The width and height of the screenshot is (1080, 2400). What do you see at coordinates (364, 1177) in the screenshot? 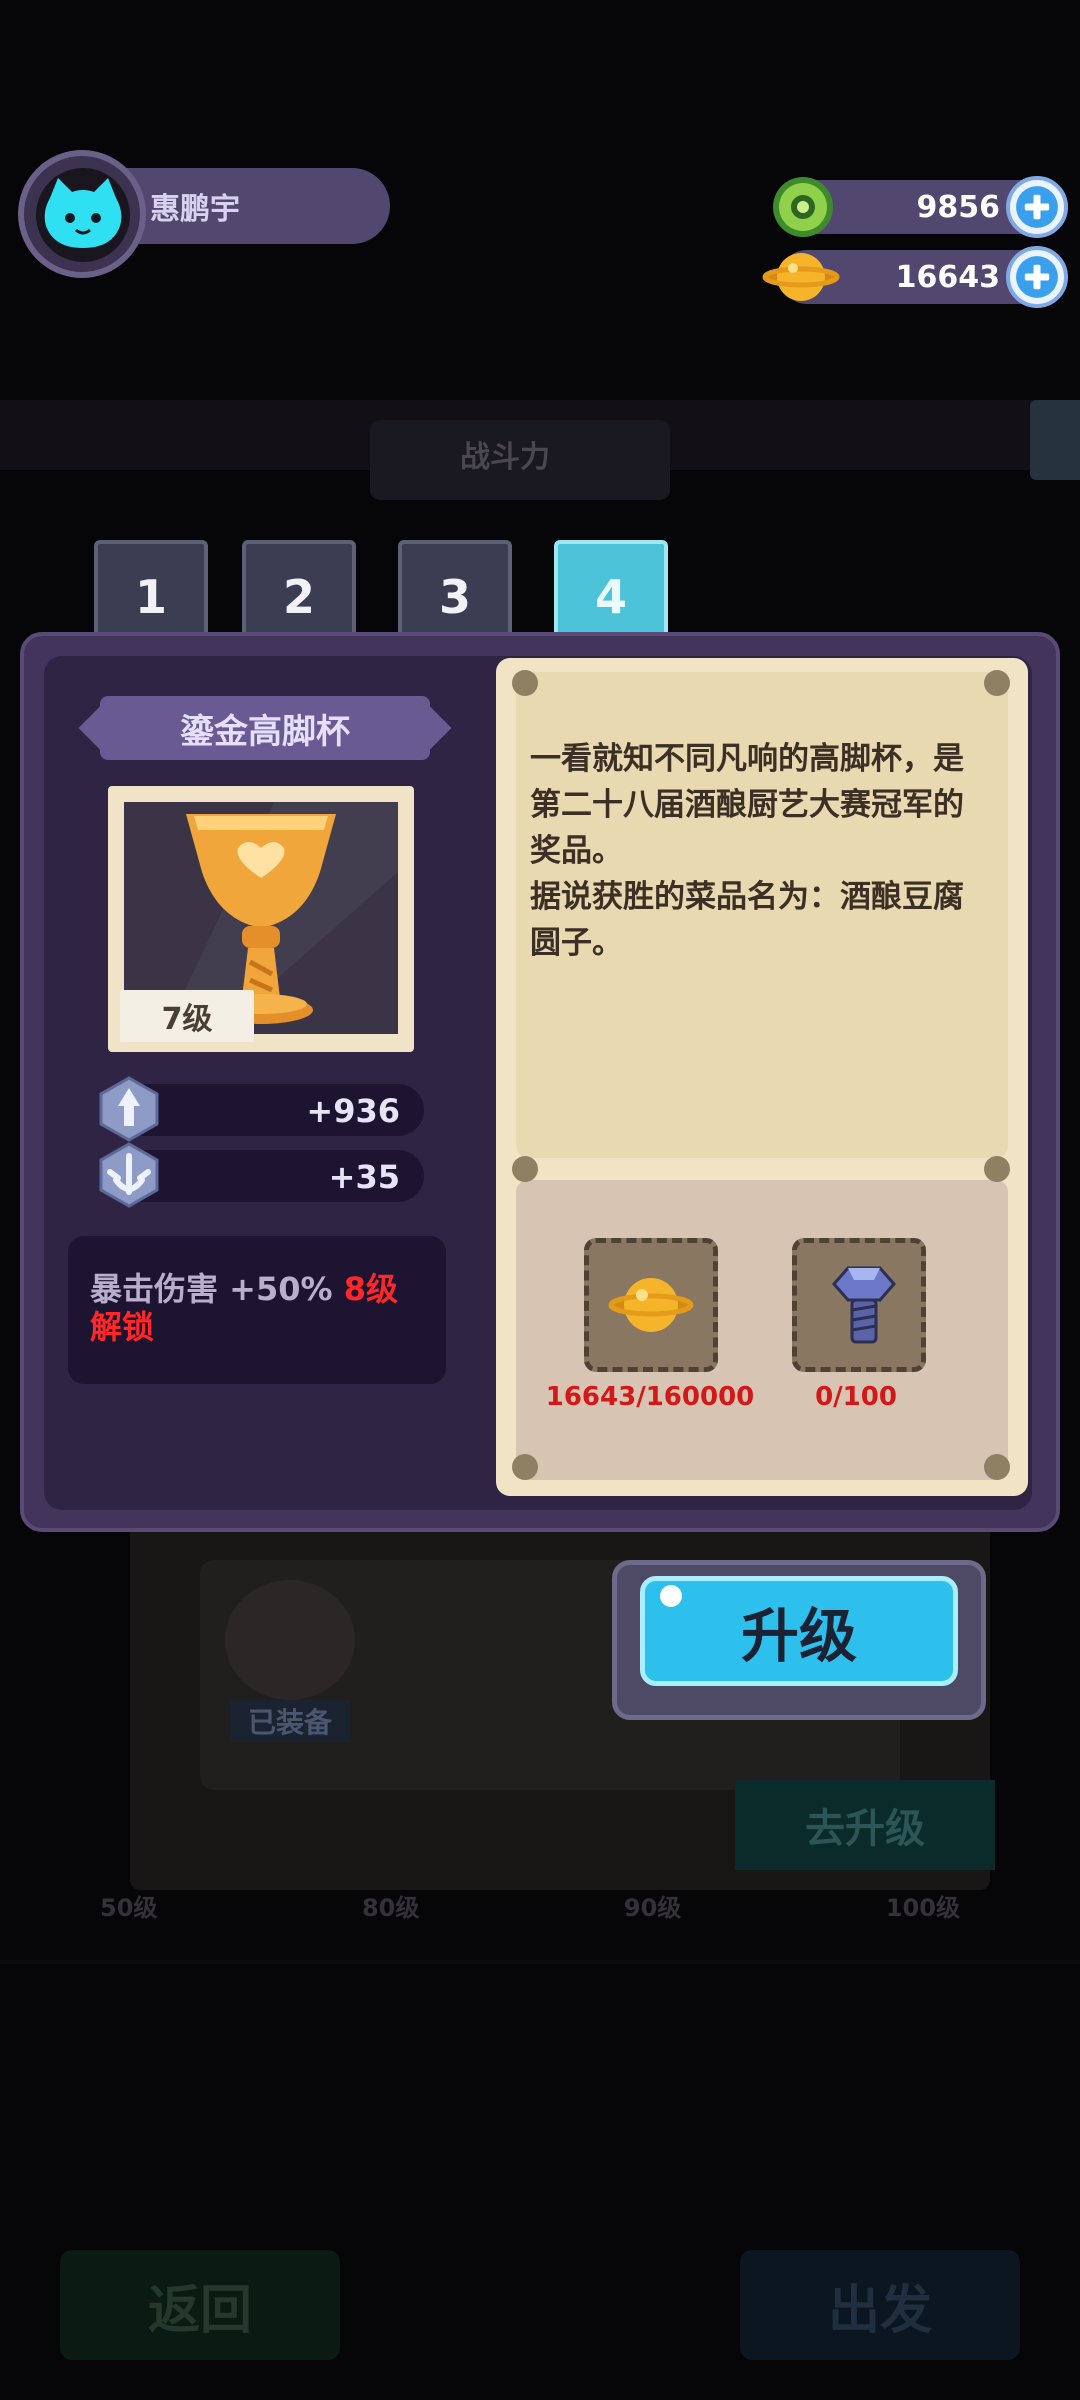
I see `defense-stat-value: +35` at bounding box center [364, 1177].